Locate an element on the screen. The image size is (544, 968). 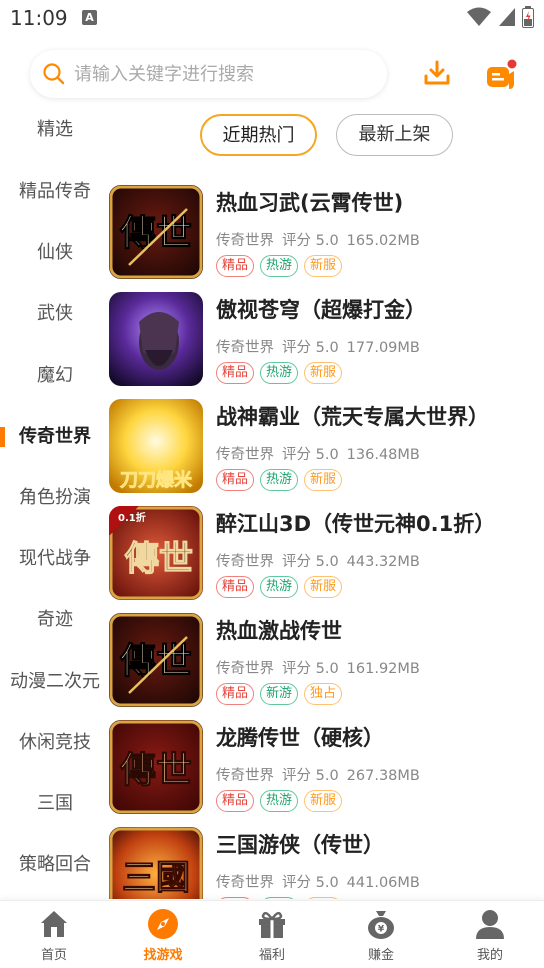
game-meta: 传奇世界 评分 5.0 165.02MB is located at coordinates (322, 239).